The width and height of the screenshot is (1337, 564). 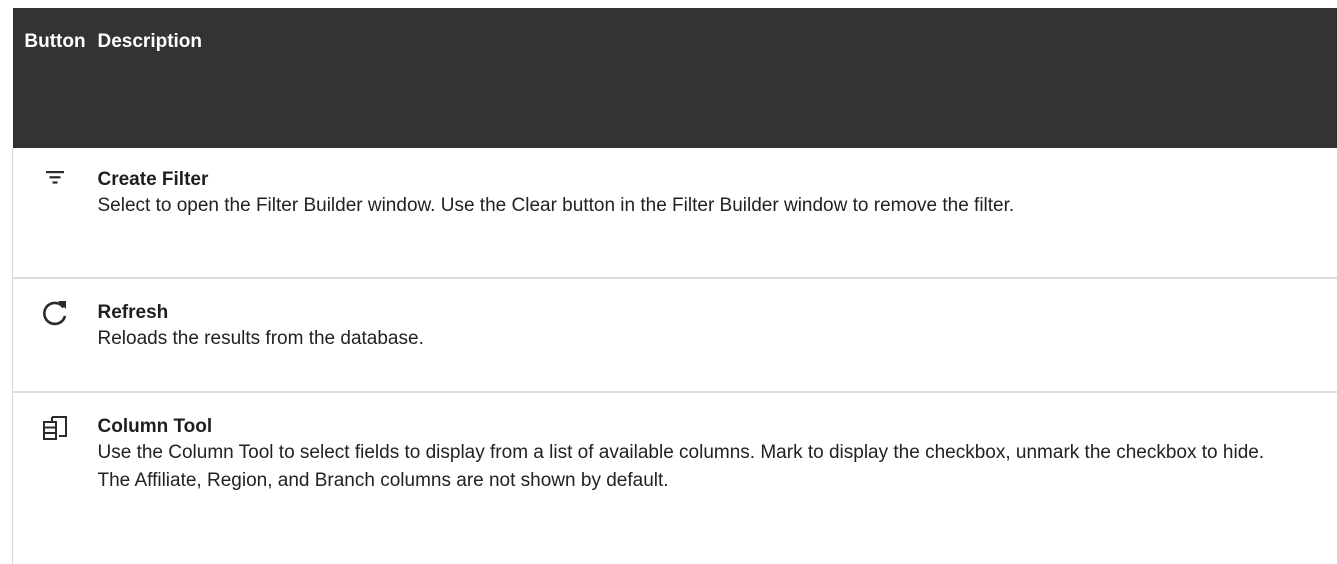 What do you see at coordinates (698, 180) in the screenshot?
I see `item-title: Create Filter` at bounding box center [698, 180].